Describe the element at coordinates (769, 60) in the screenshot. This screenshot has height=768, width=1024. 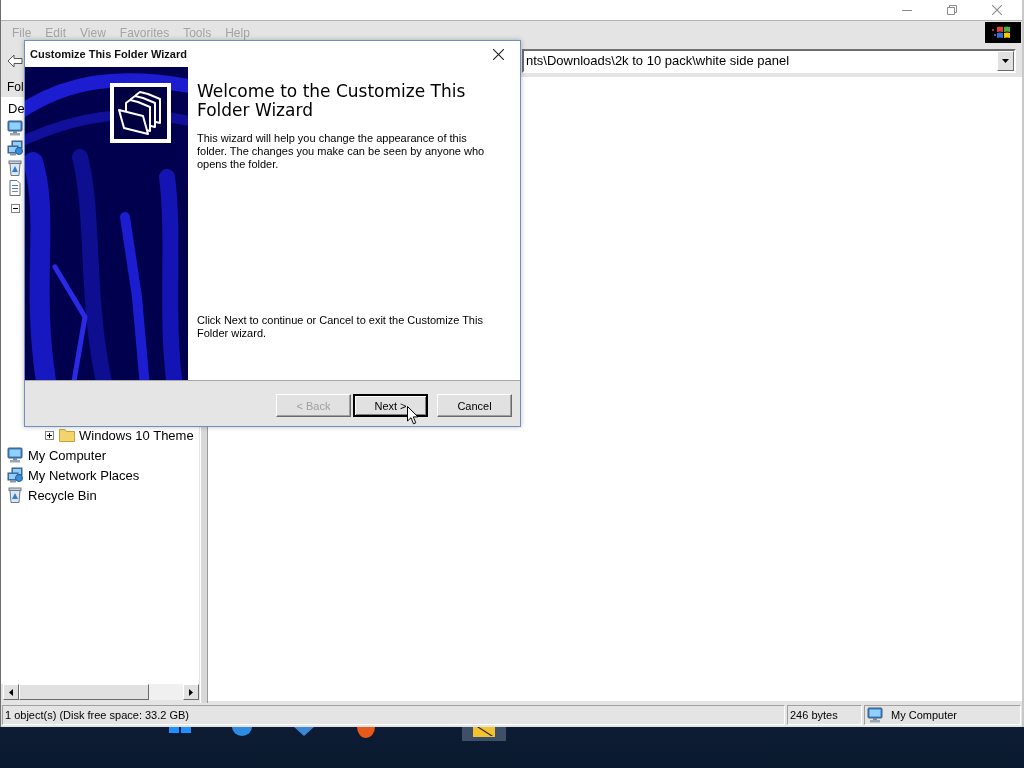
I see `address-field: nts\Downloads\2k to 10 pack\white side panel` at that location.